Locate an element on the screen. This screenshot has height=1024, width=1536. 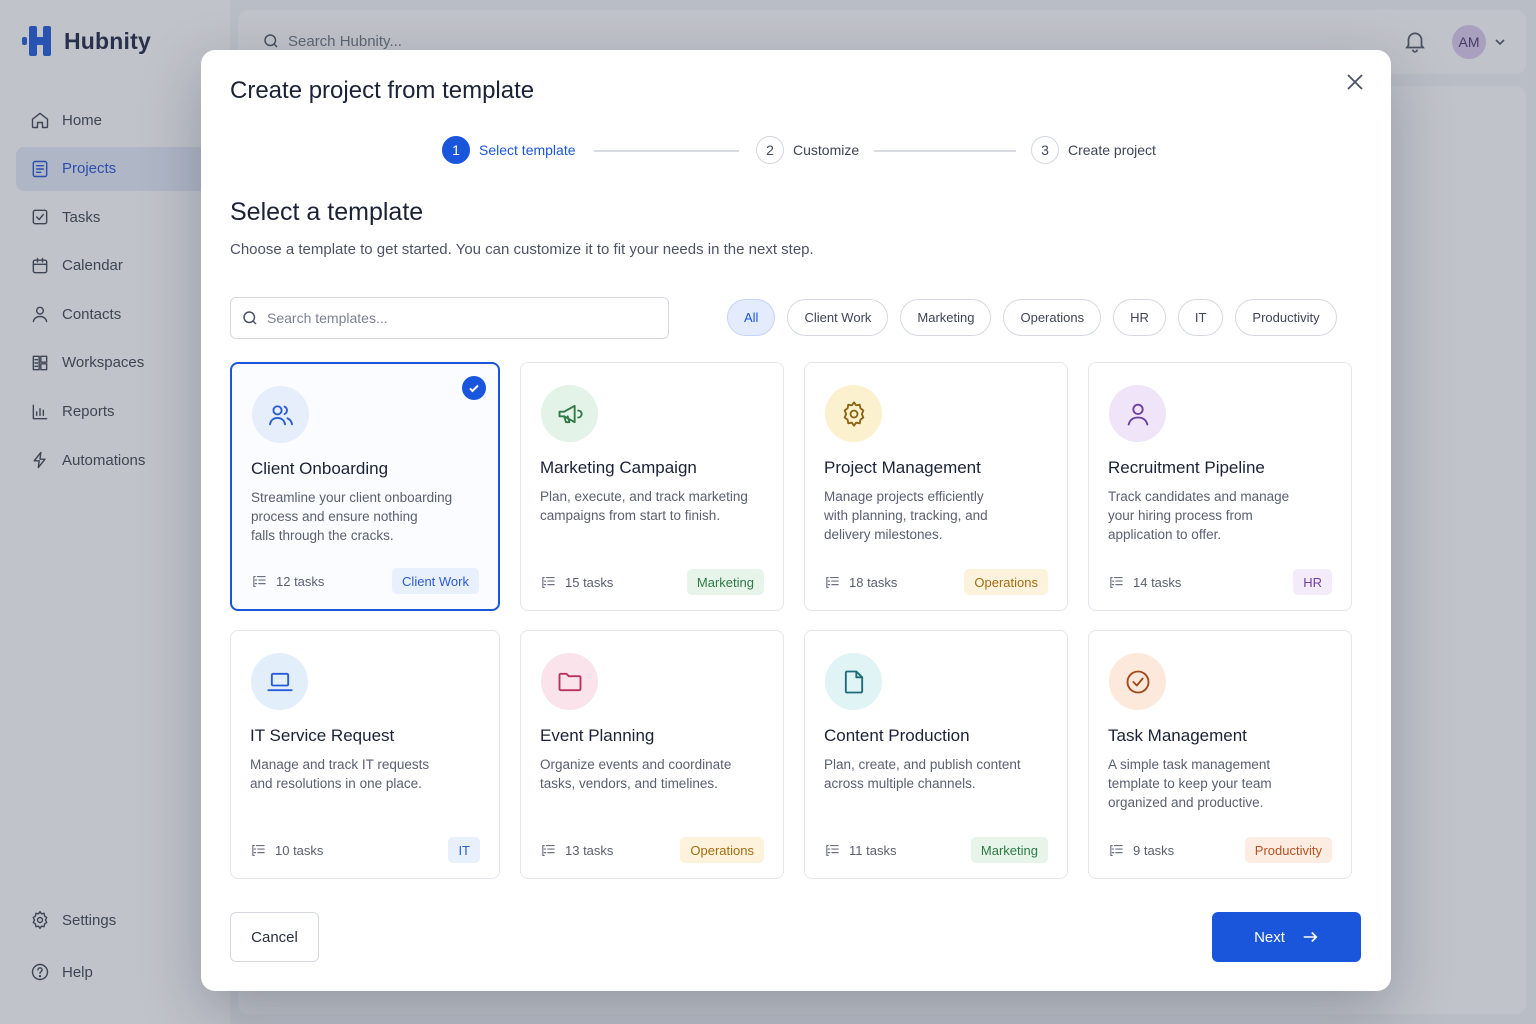
close-icon is located at coordinates (1355, 82).